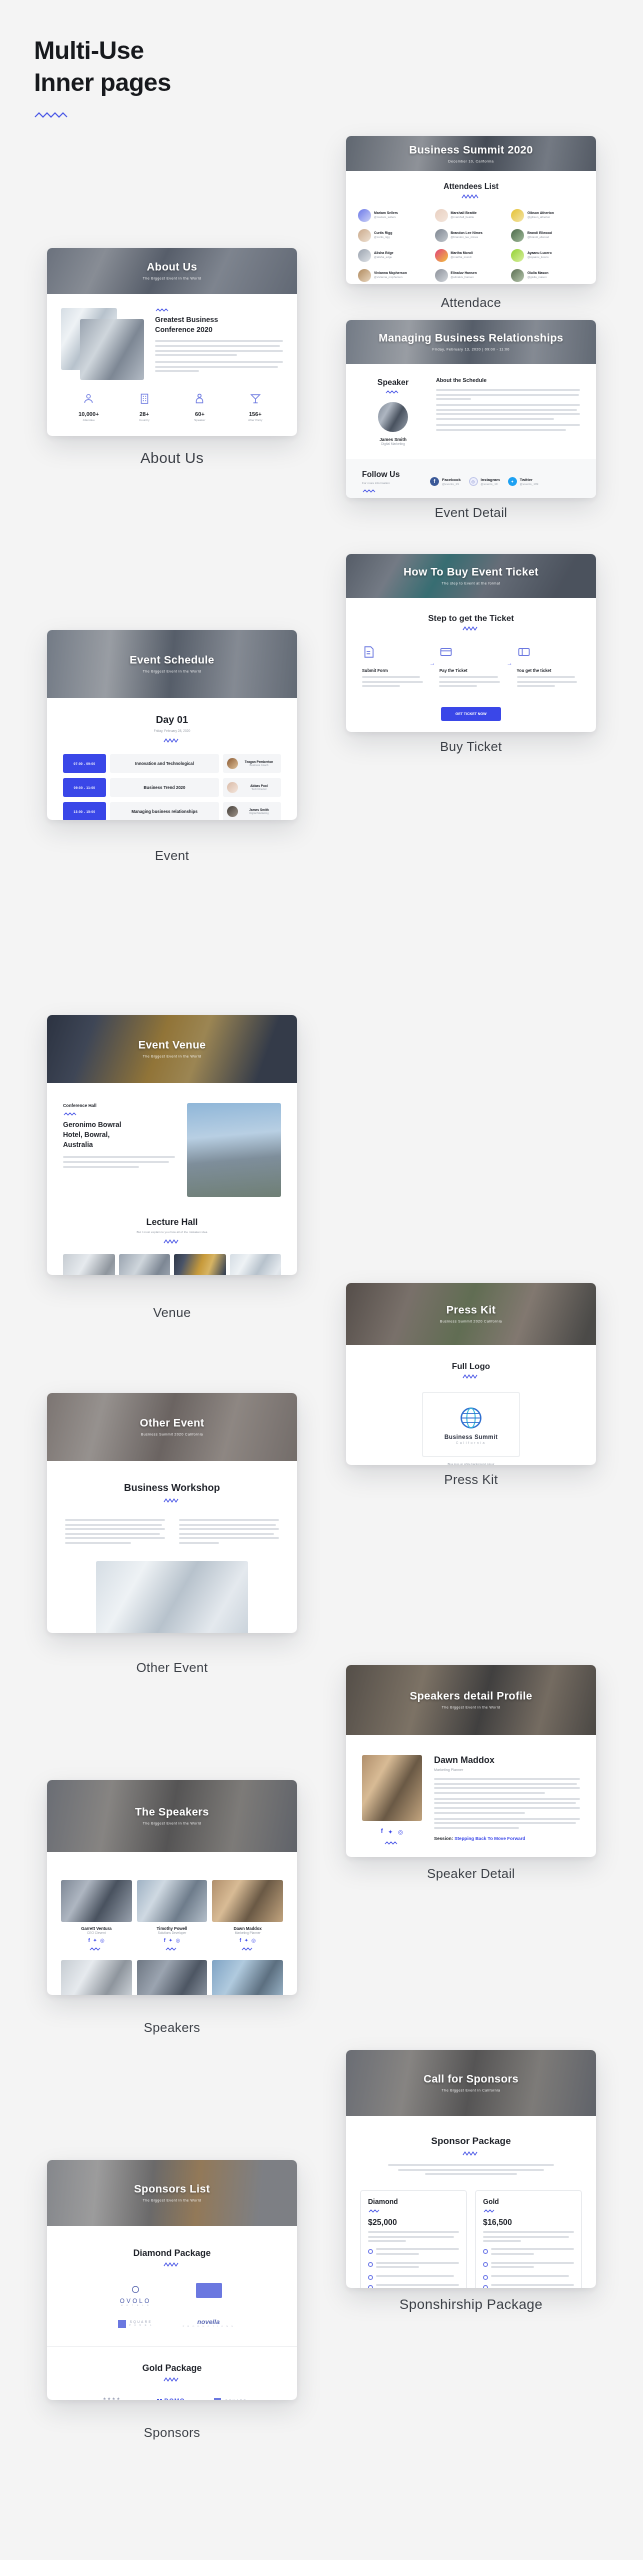  I want to click on sponsor-logo-novella: novella P R O D U C T I O N S, so click(208, 2323).